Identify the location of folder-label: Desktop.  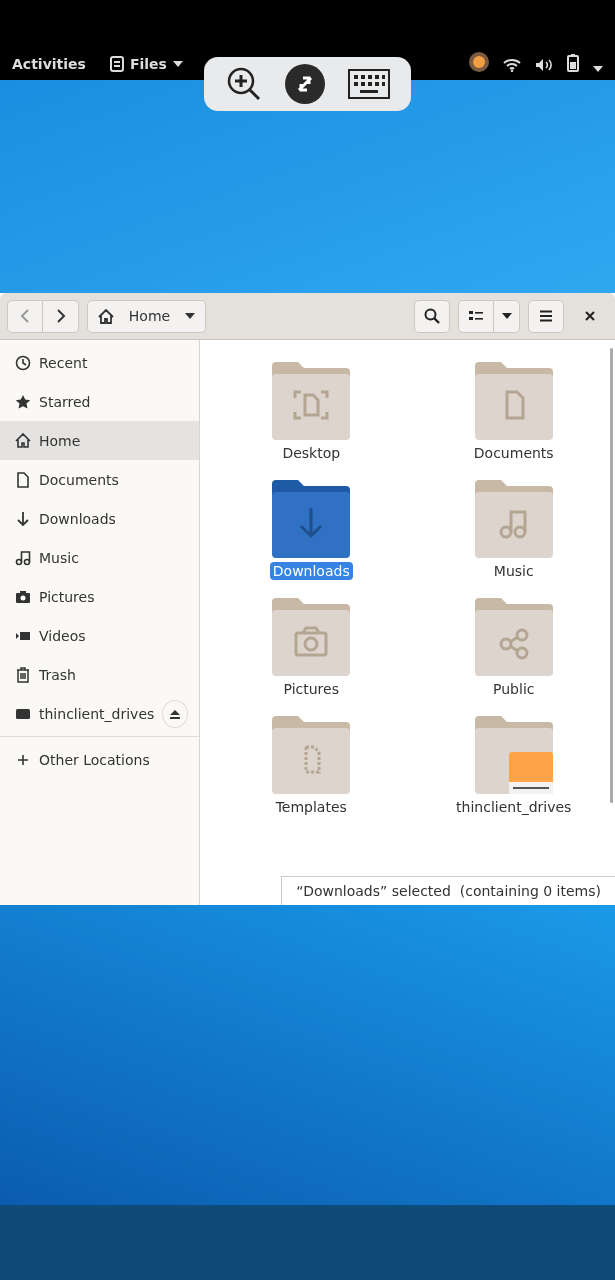
(311, 453).